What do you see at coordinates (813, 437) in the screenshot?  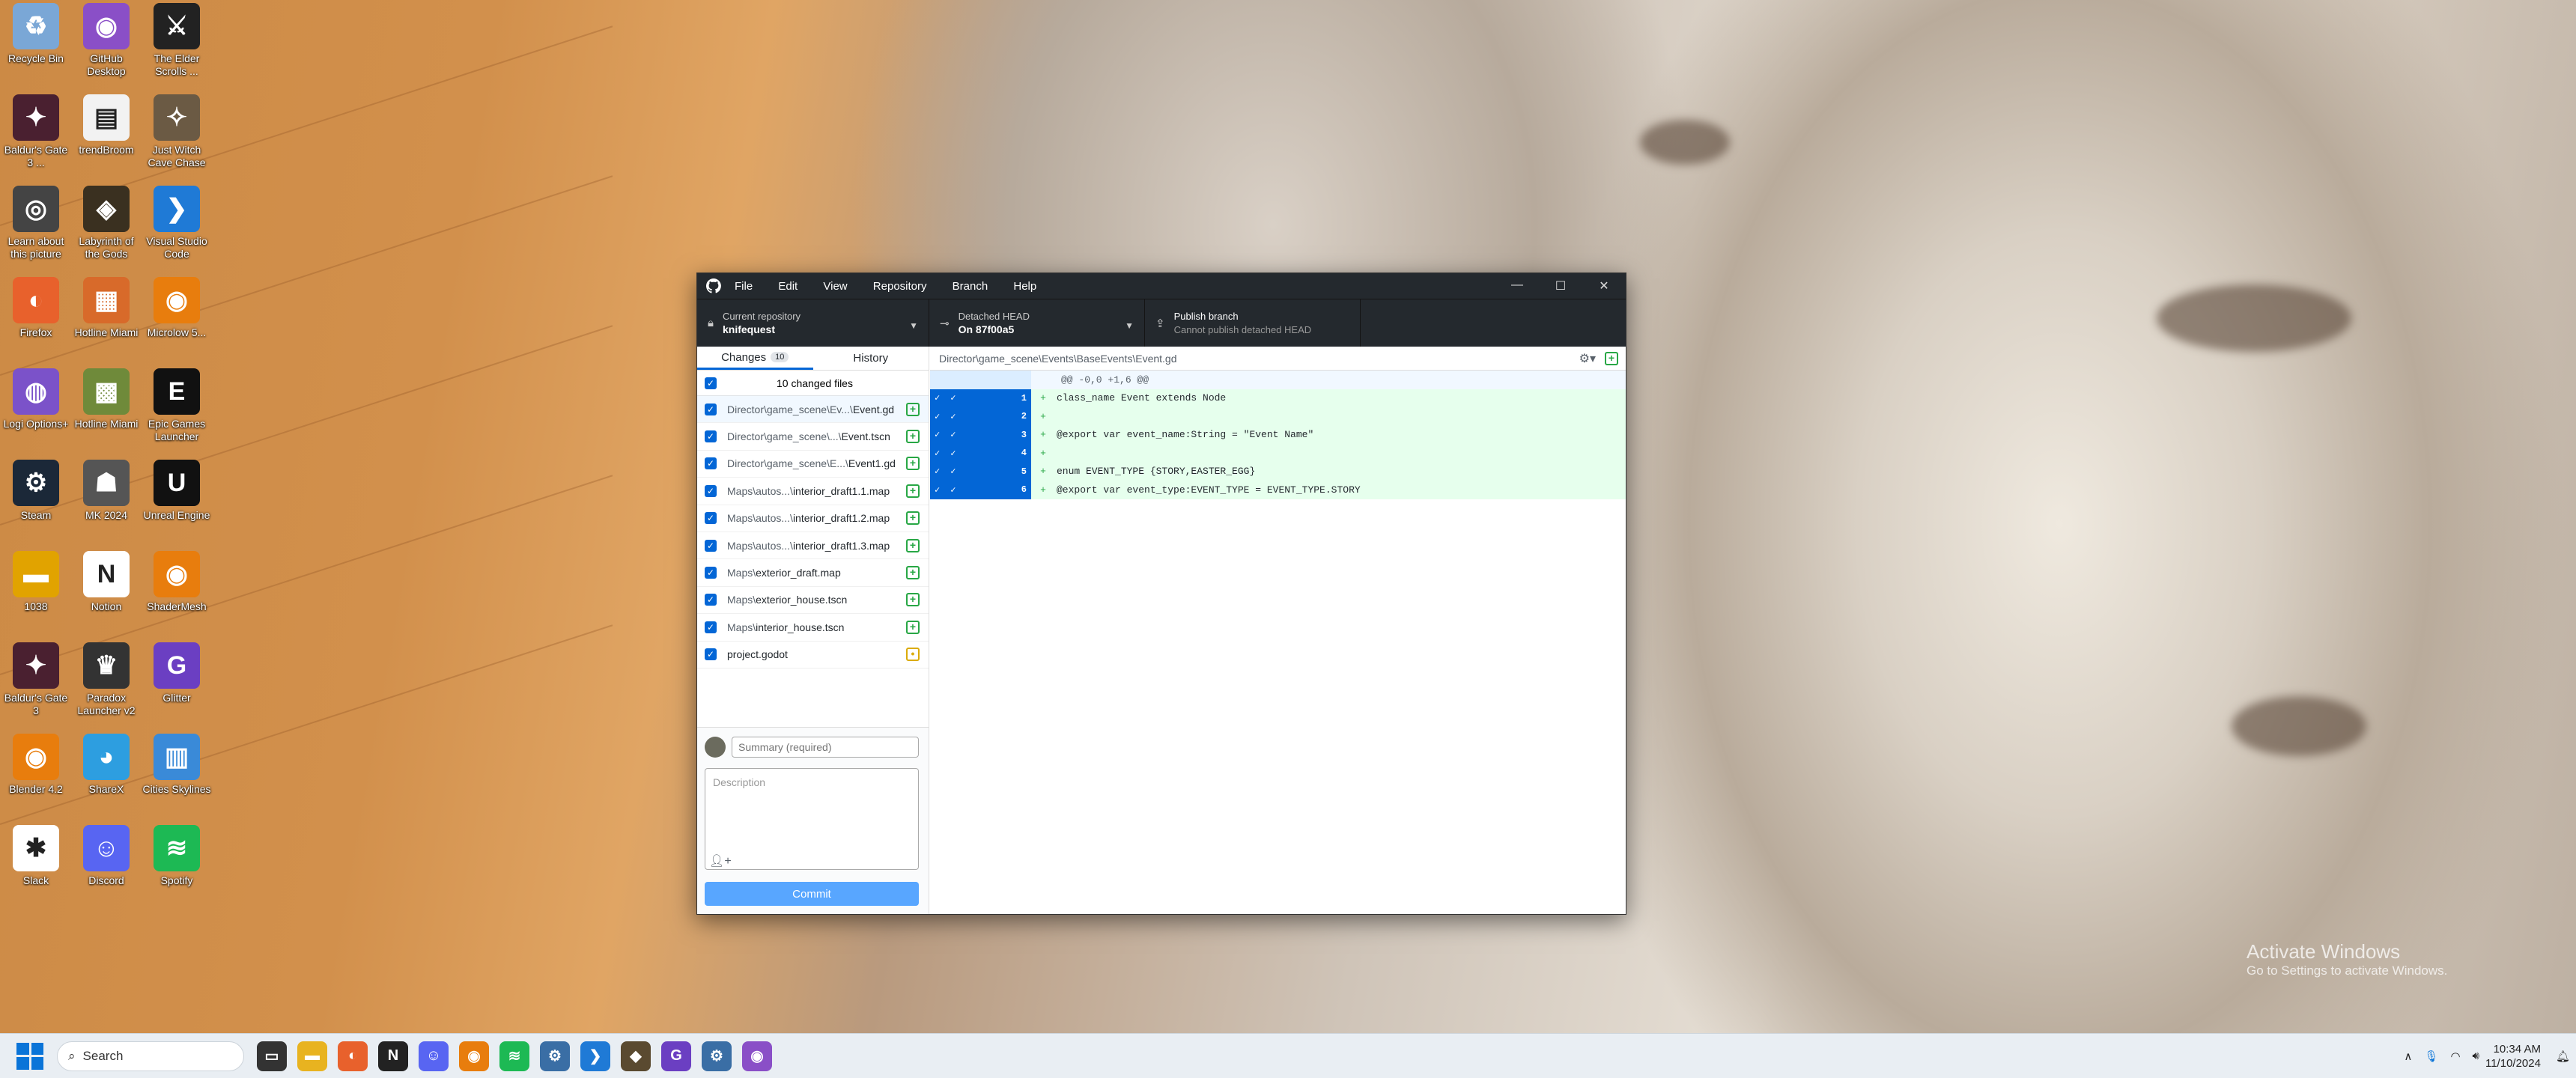 I see `changed-file-row: ✓ Director\game_scene\...\Event.tscn +` at bounding box center [813, 437].